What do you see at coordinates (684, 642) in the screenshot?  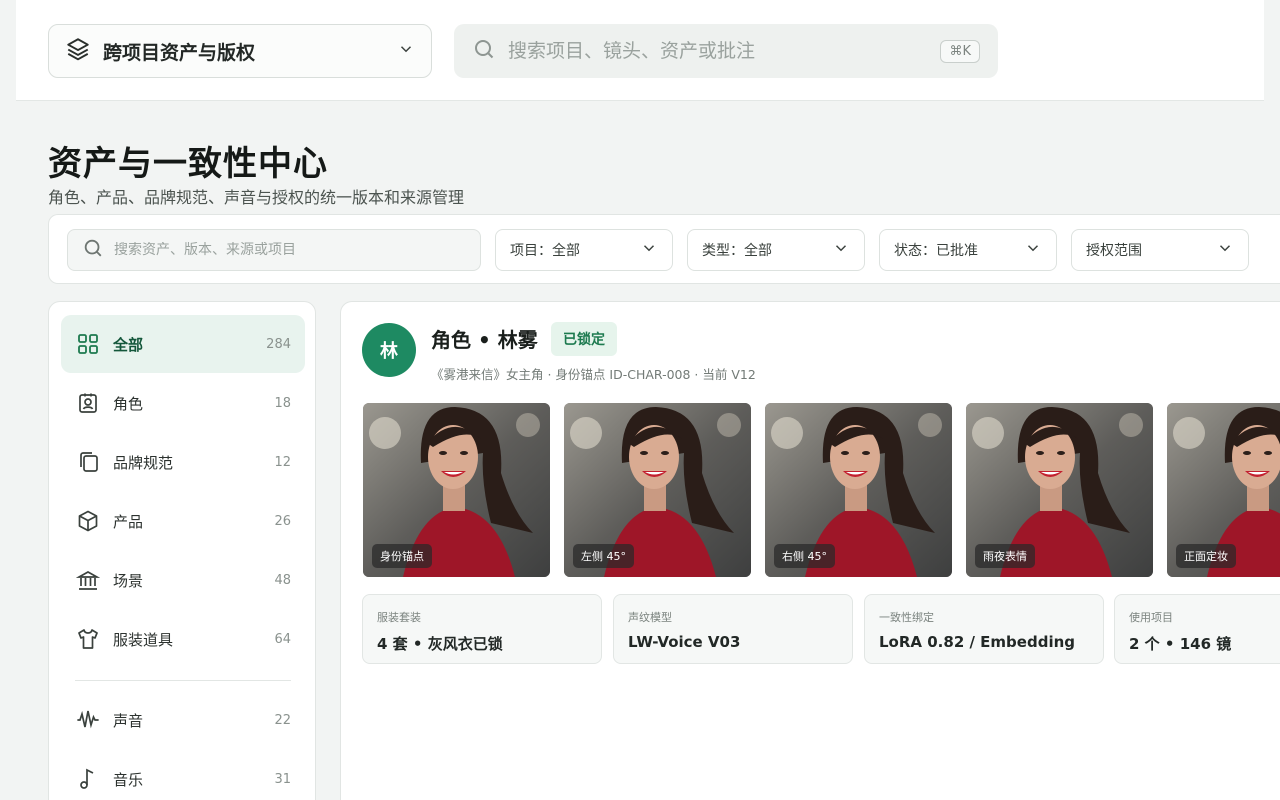 I see `stat-value: LW-Voice V03` at bounding box center [684, 642].